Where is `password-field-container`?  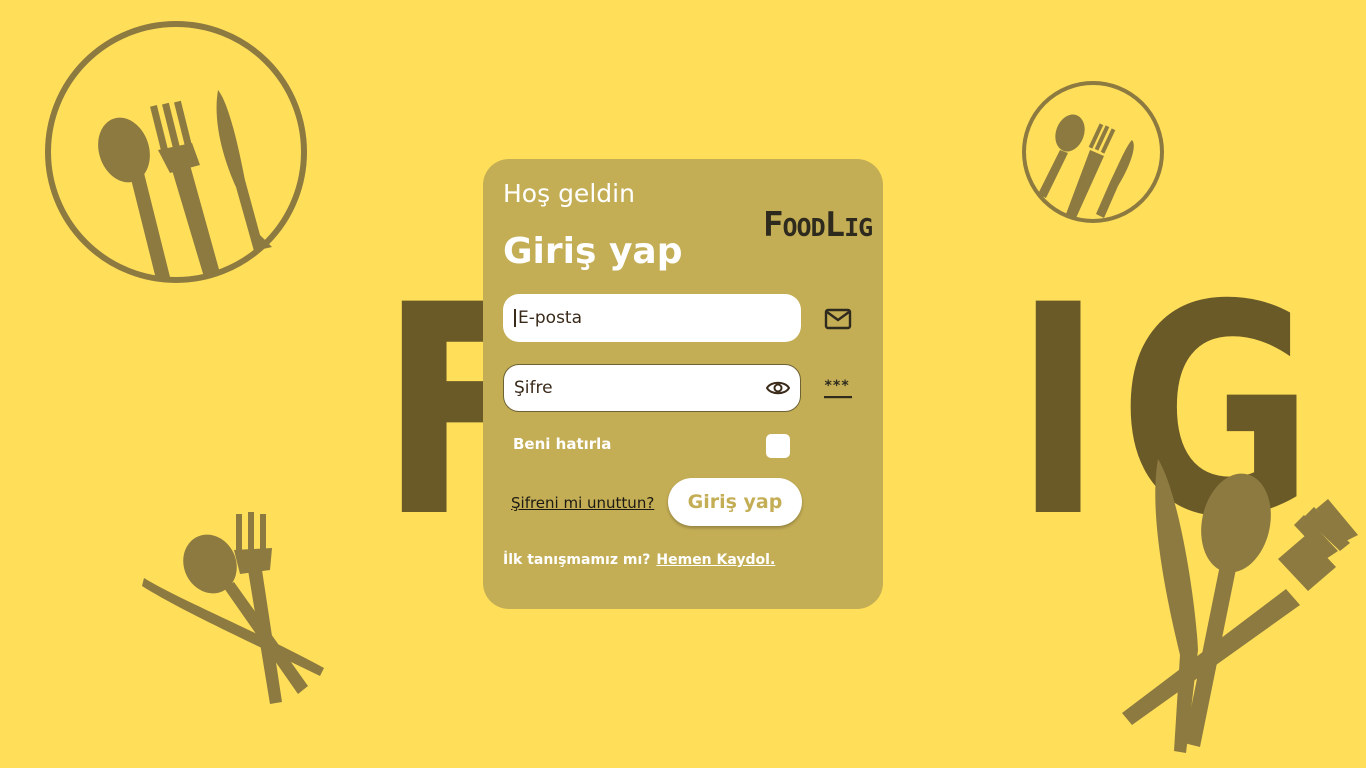
password-field-container is located at coordinates (652, 388).